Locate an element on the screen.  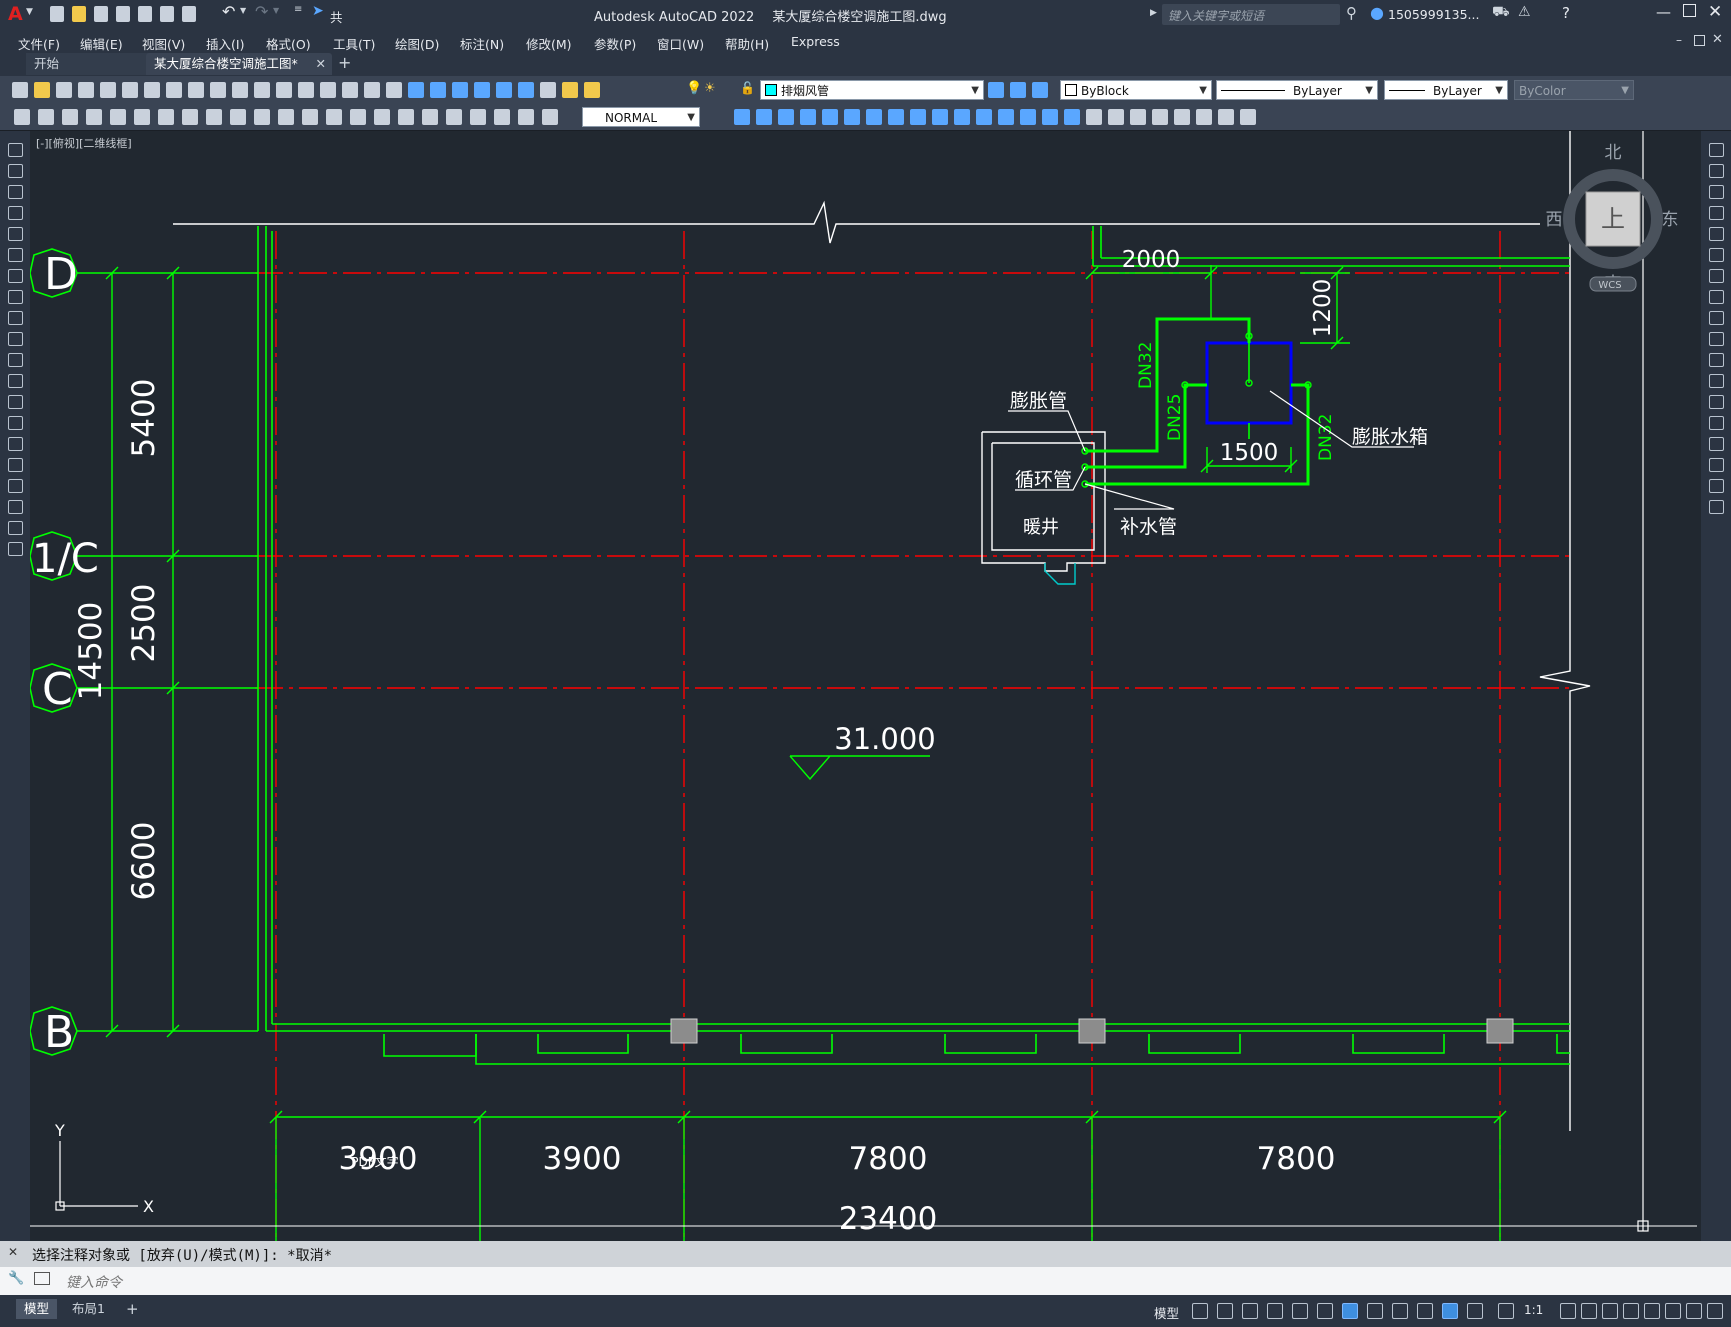
ellipse-icon is located at coordinates (15, 339).